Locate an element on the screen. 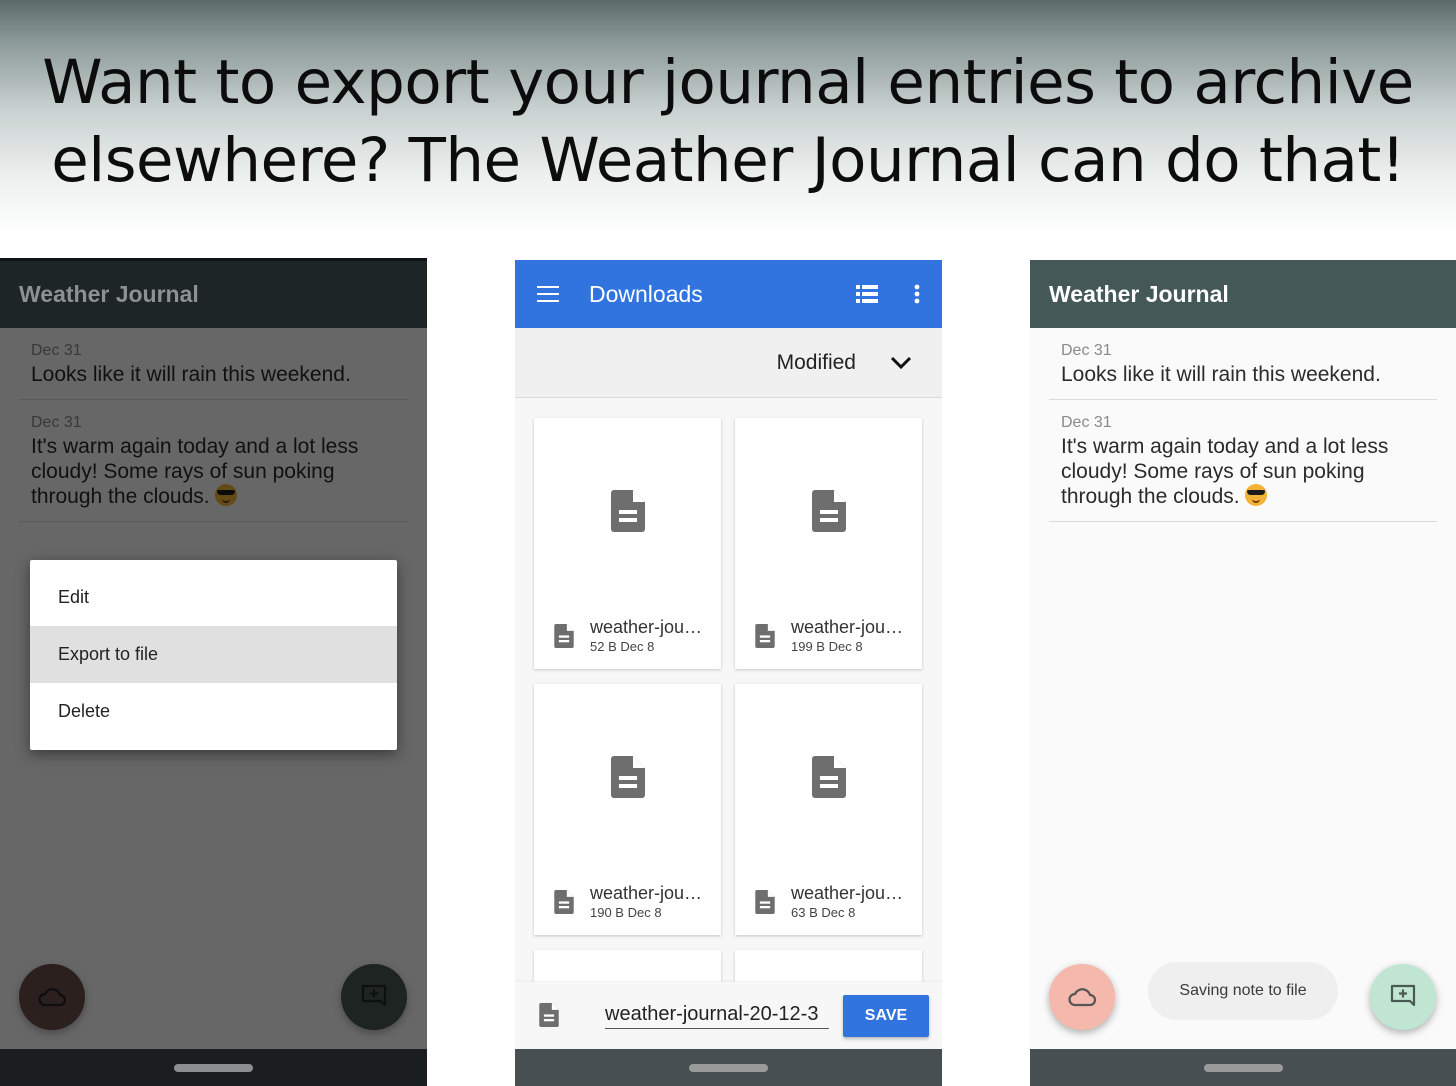 The height and width of the screenshot is (1086, 1456). context-menu: Edit Export to file Delete is located at coordinates (213, 655).